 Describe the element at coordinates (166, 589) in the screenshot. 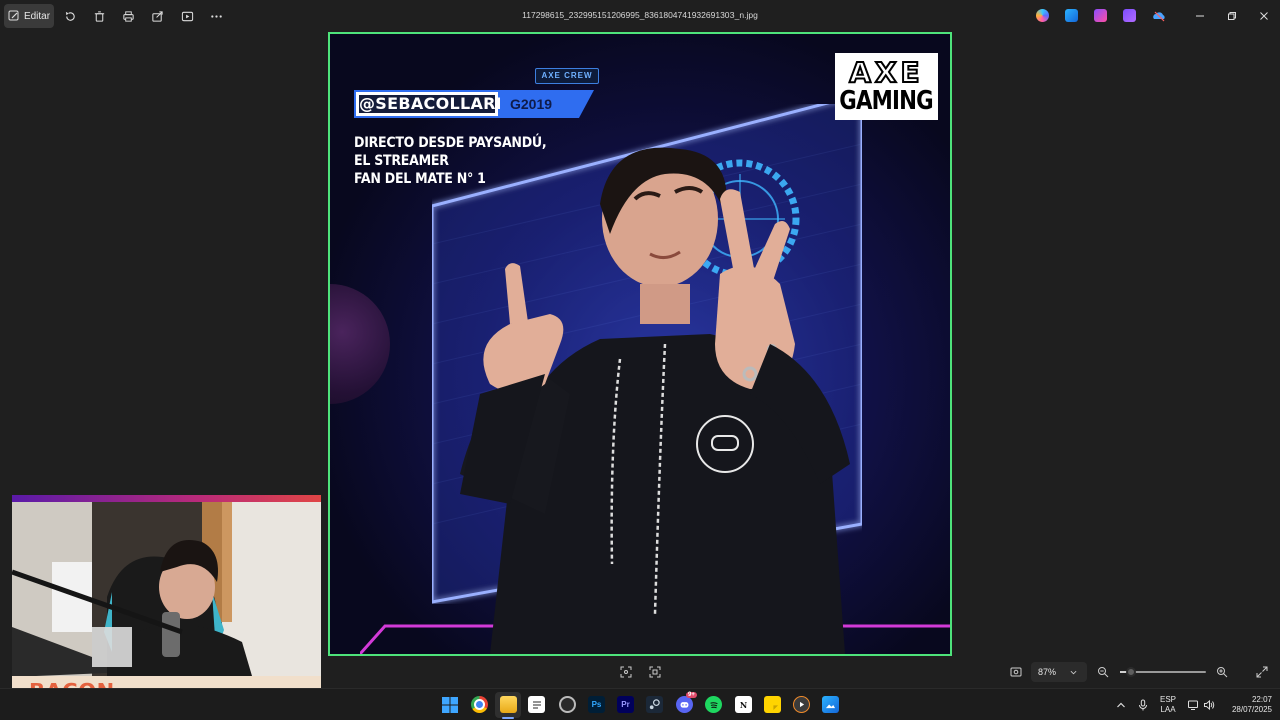

I see `webcam-feed` at that location.